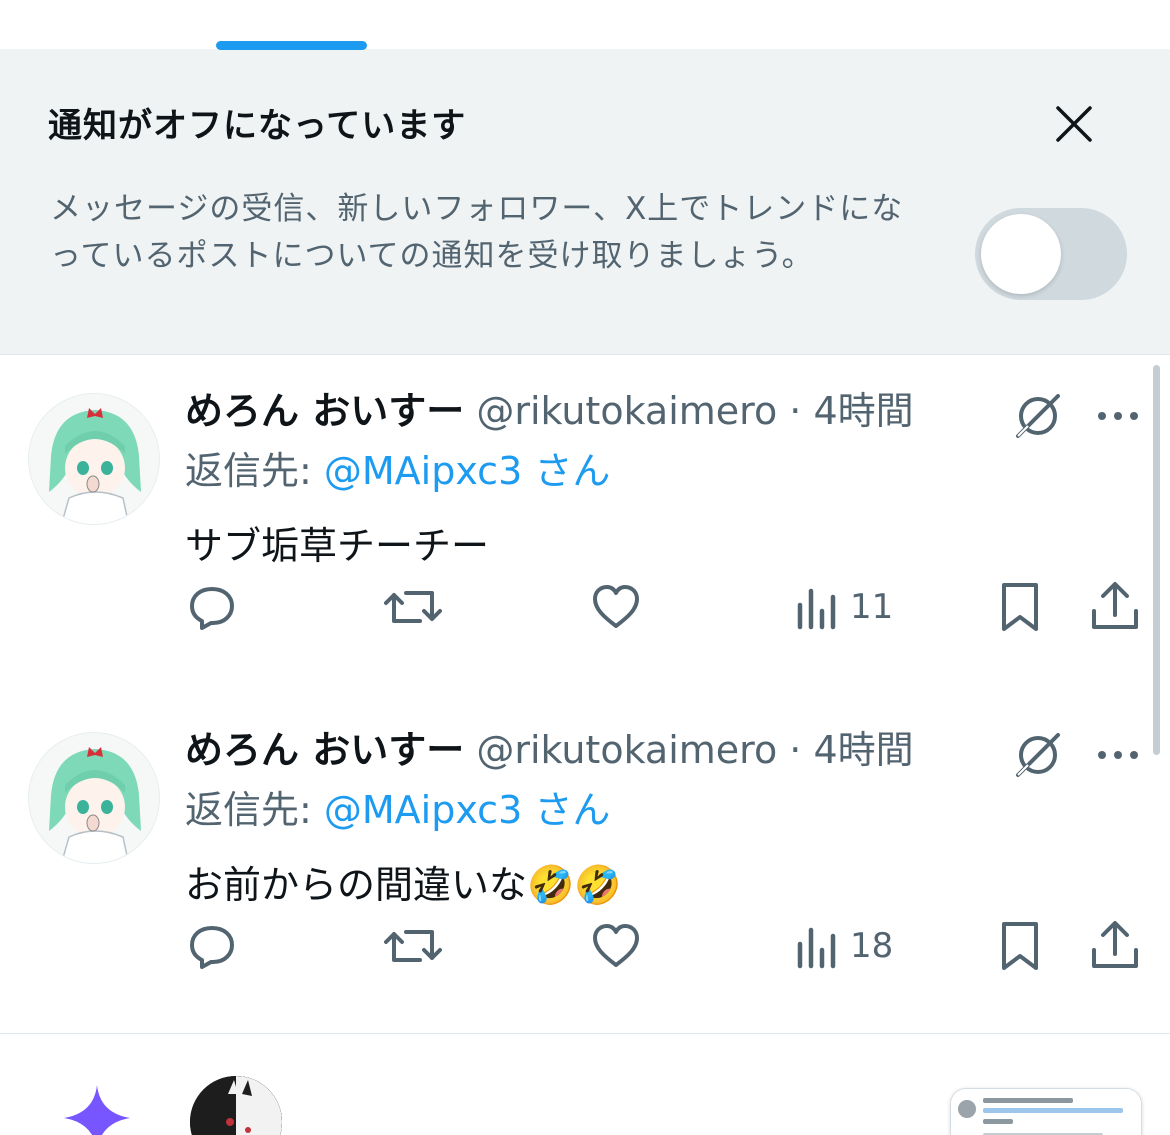  Describe the element at coordinates (291, 45) in the screenshot. I see `active-tab-indicator` at that location.